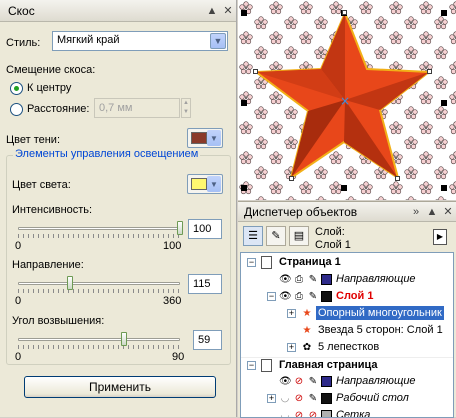 The width and height of the screenshot is (456, 418). Describe the element at coordinates (199, 138) in the screenshot. I see `shadow-color-swatch` at that location.